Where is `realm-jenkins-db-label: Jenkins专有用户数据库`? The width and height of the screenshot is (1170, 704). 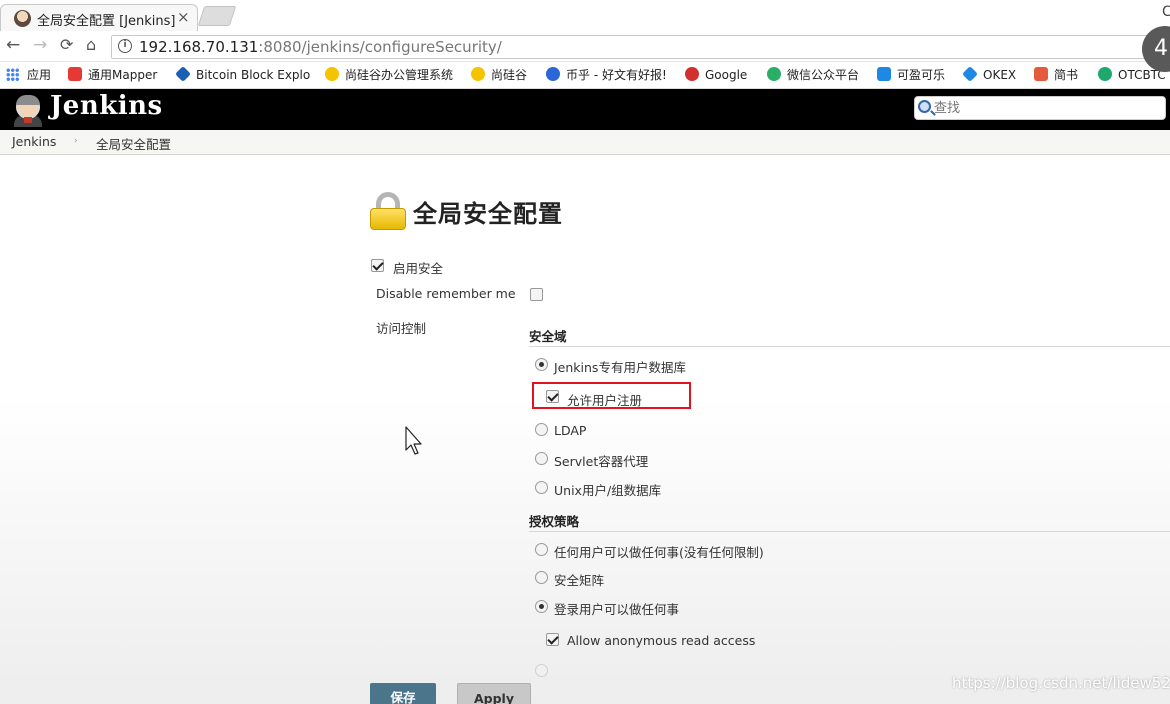 realm-jenkins-db-label: Jenkins专有用户数据库 is located at coordinates (620, 367).